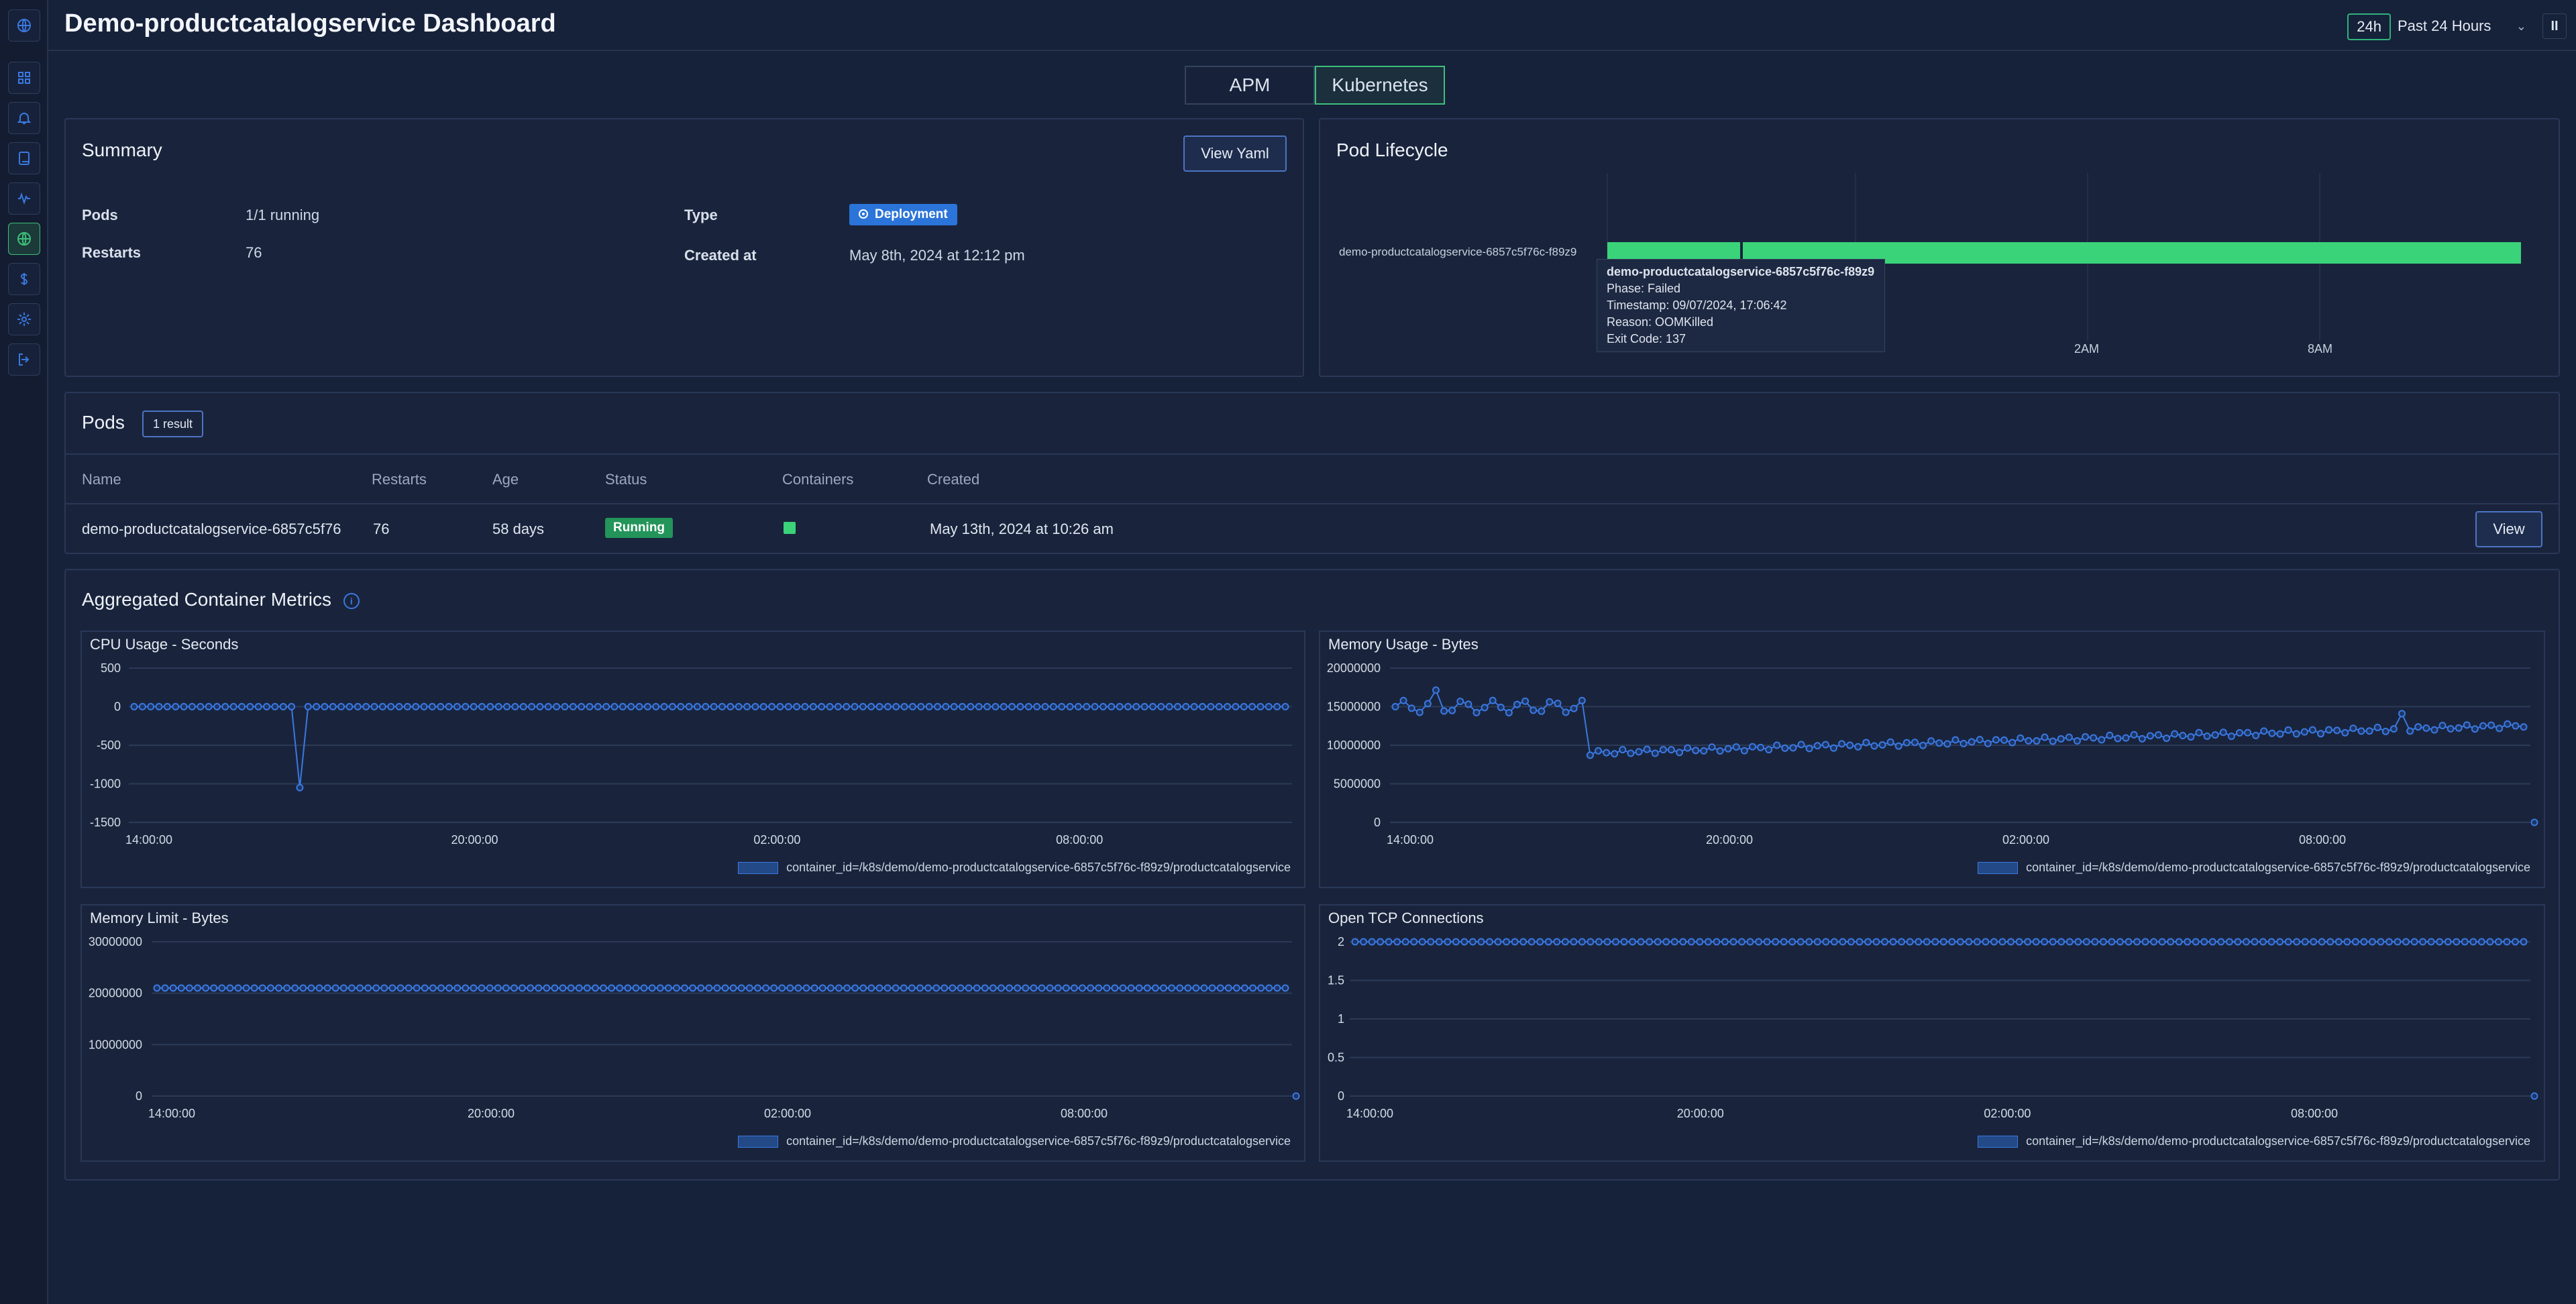  I want to click on container-status-indicator, so click(790, 528).